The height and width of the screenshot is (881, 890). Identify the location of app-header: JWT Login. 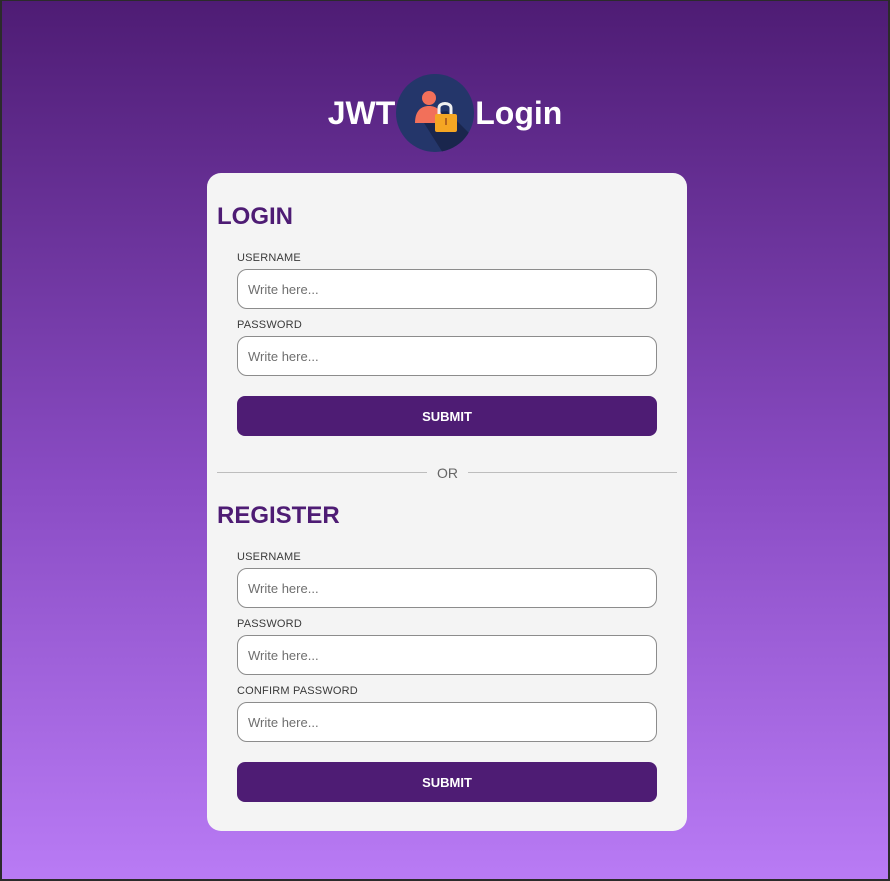
(445, 113).